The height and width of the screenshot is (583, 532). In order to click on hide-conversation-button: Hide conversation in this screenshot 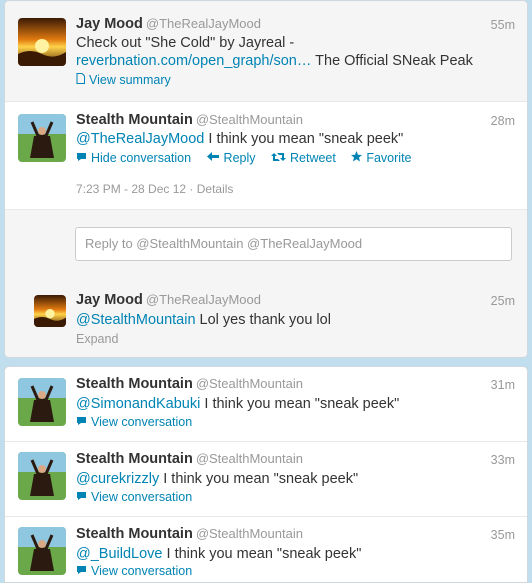, I will do `click(135, 158)`.